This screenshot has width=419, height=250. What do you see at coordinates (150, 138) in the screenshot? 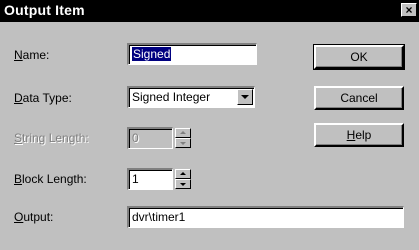
I see `string-length-input: 0` at bounding box center [150, 138].